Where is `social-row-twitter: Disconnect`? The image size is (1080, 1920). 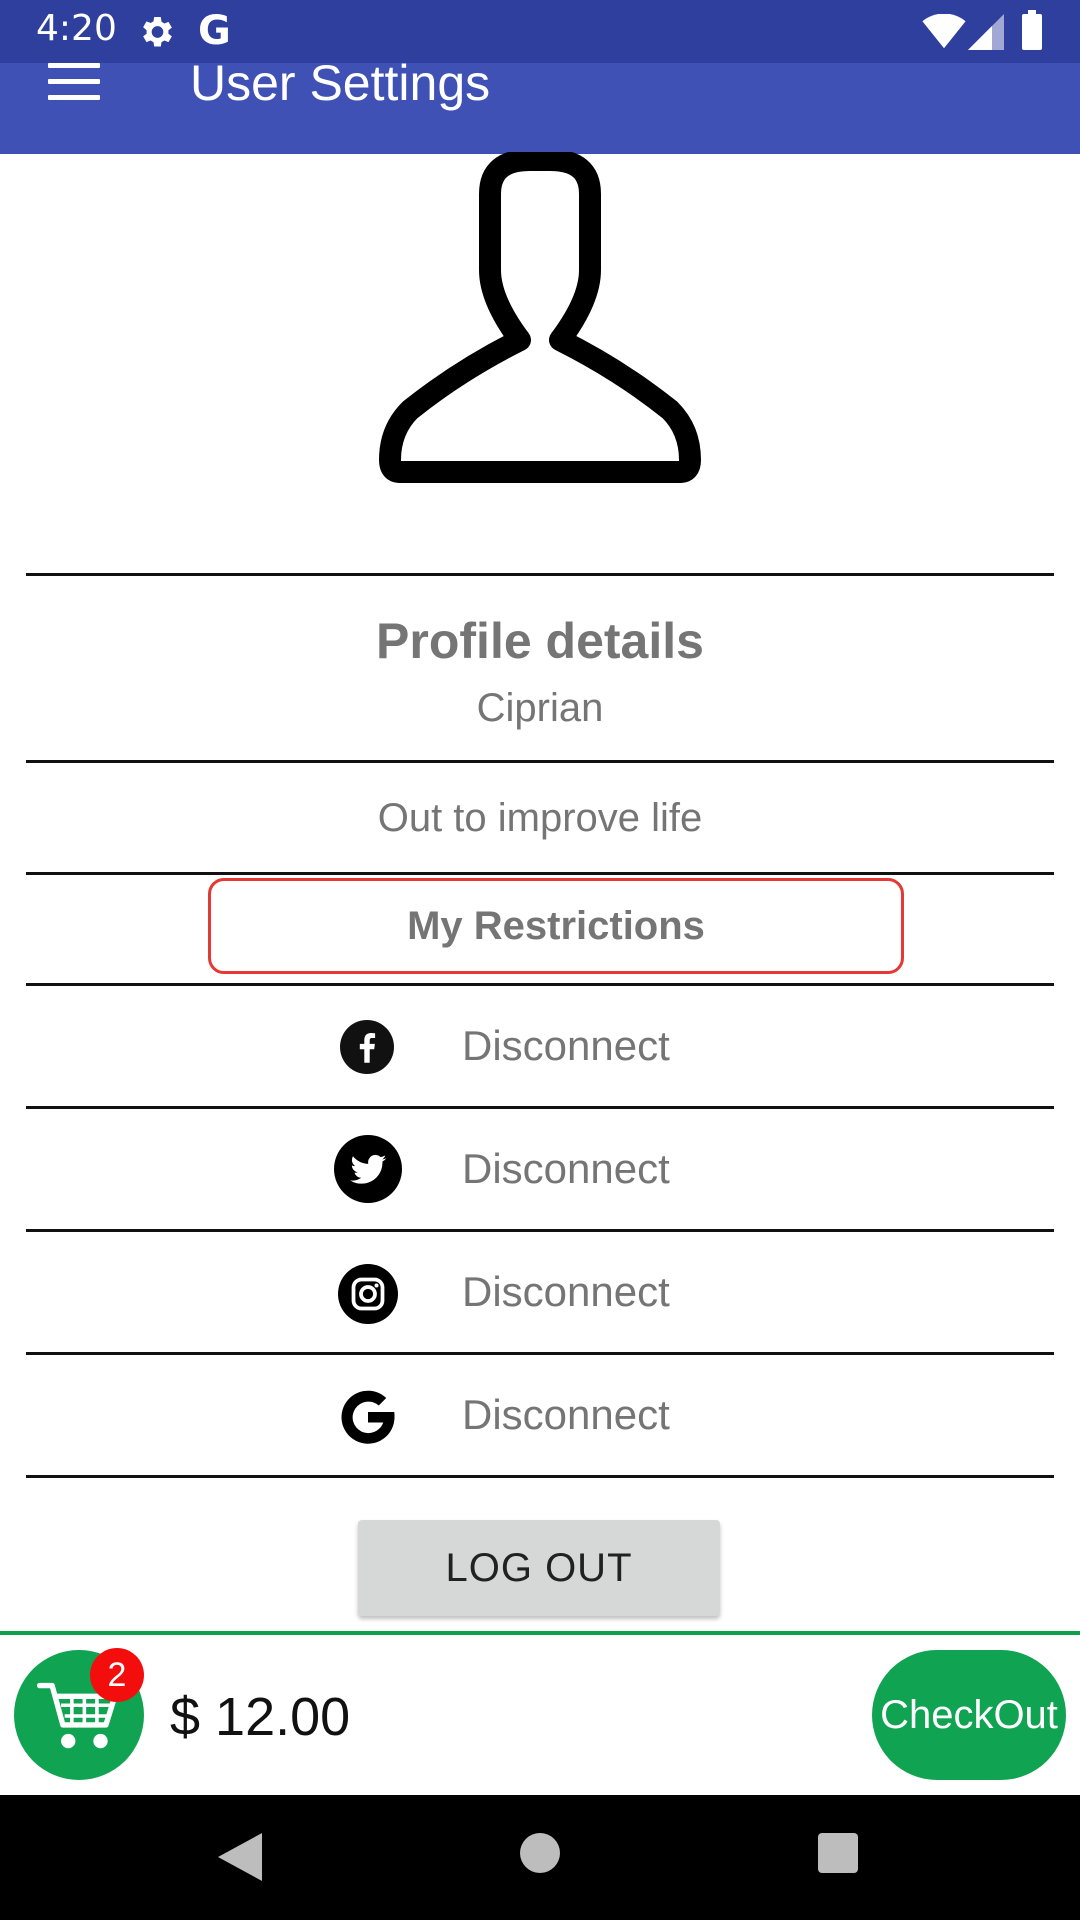
social-row-twitter: Disconnect is located at coordinates (540, 1169).